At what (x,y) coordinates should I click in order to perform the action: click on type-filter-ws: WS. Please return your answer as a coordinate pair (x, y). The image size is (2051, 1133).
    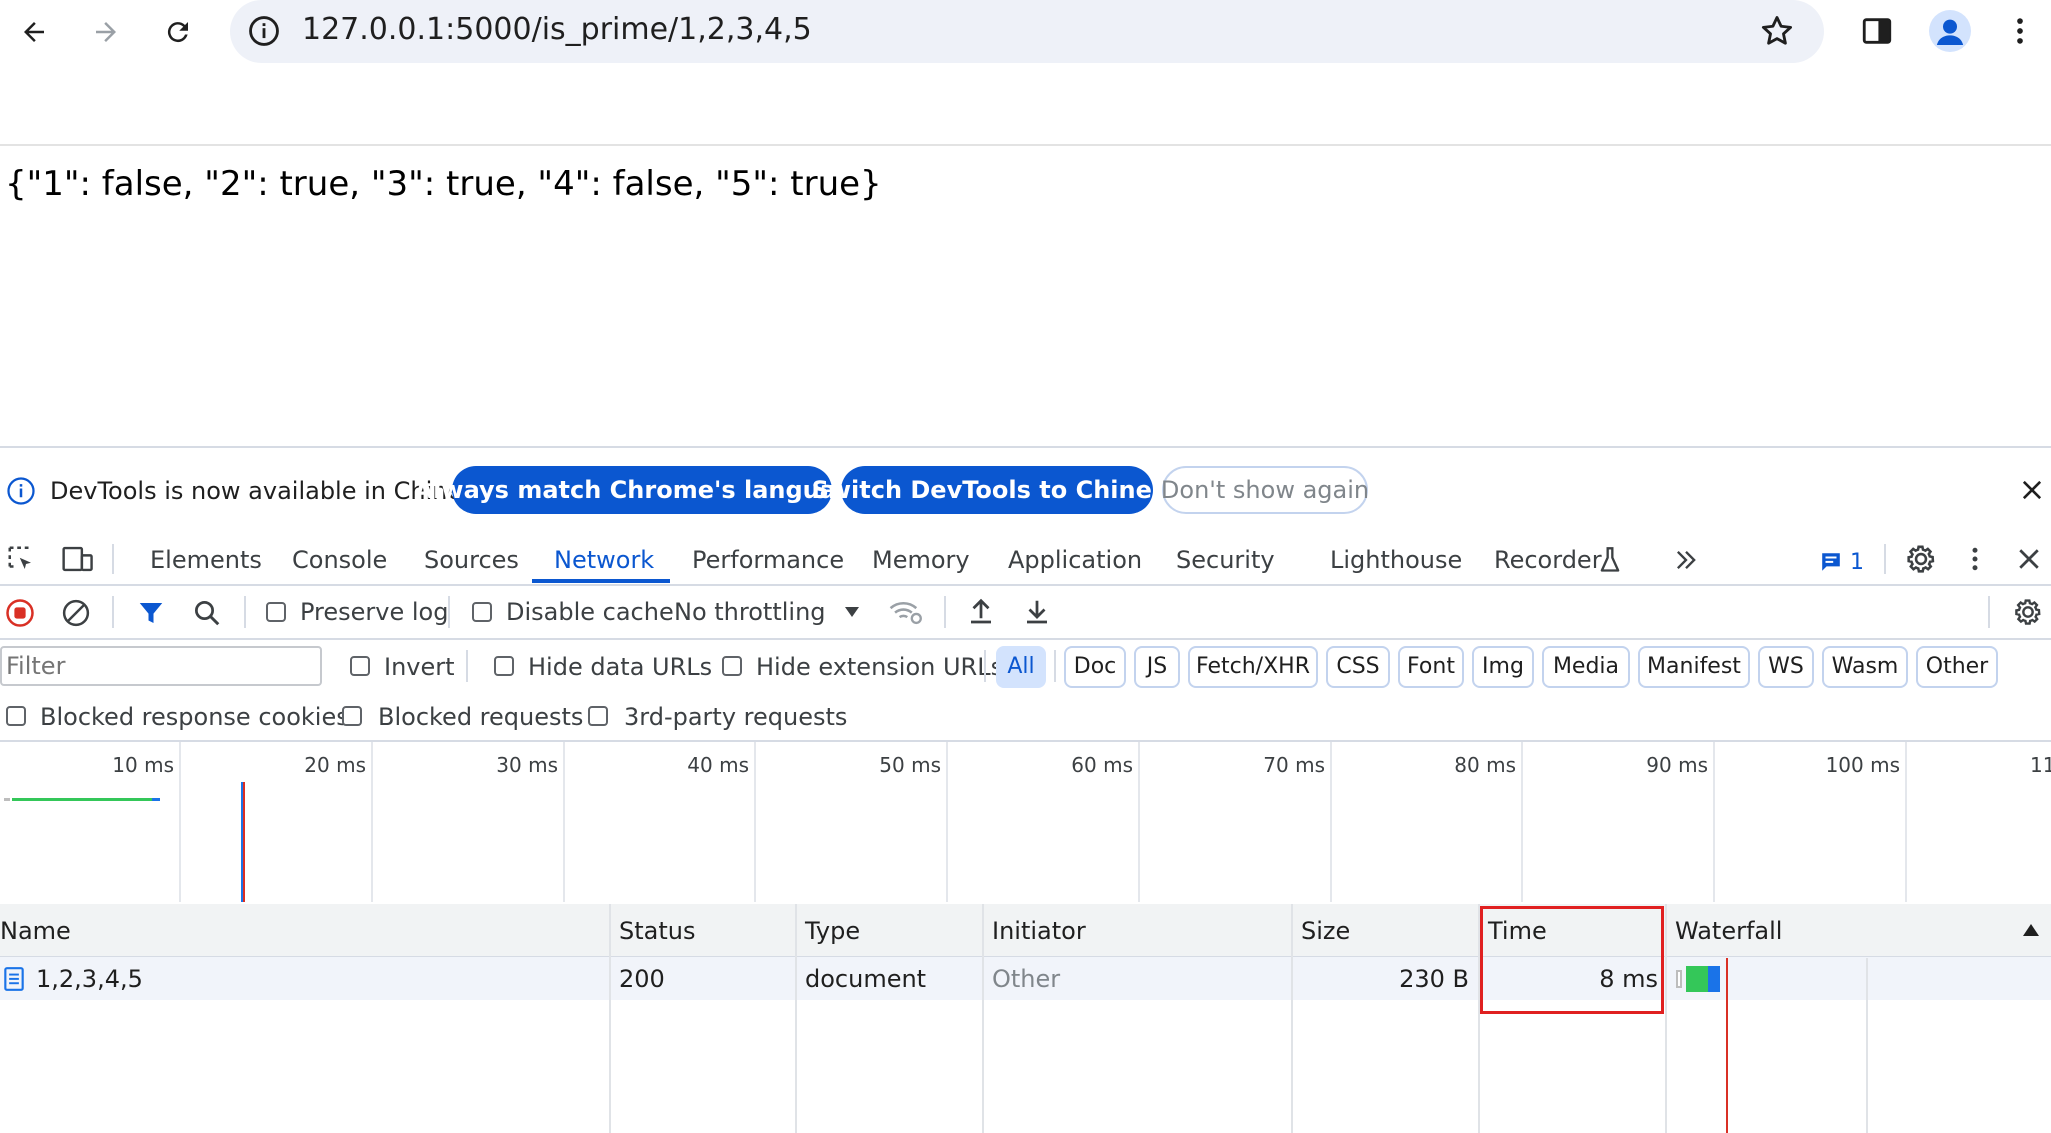
    Looking at the image, I should click on (1786, 667).